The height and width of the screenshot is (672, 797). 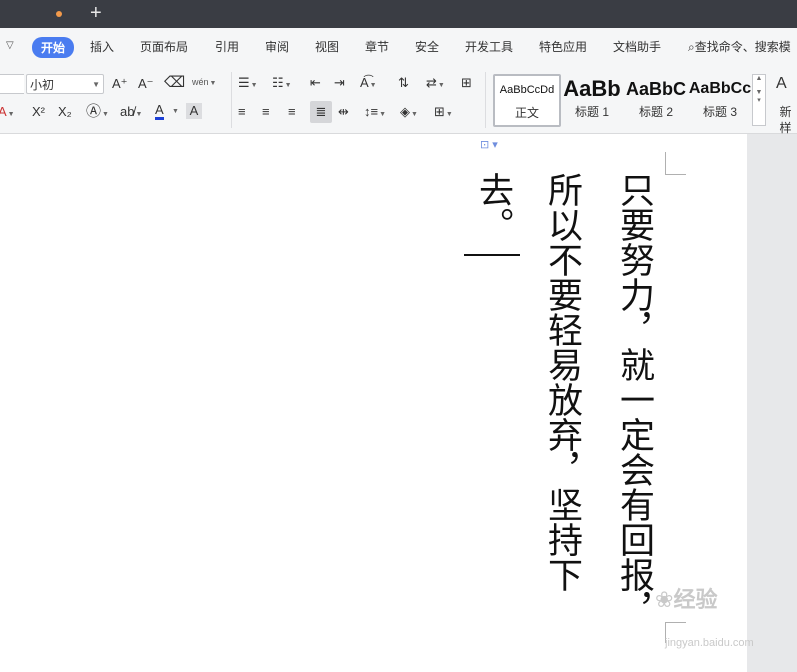 I want to click on shading-fill-icon: ◈▼, so click(x=409, y=113).